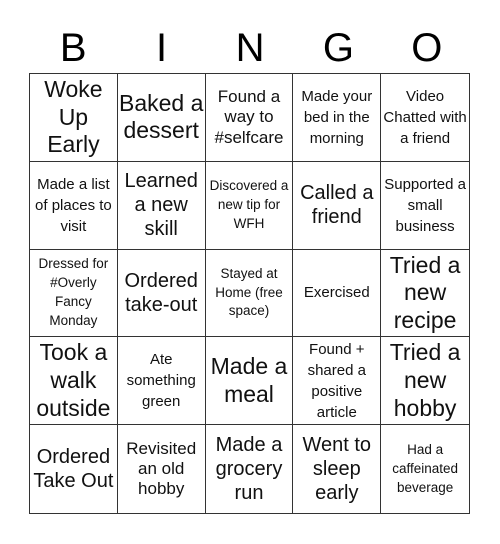 This screenshot has width=500, height=544. I want to click on bingo-cell: Went to sleep early, so click(337, 469).